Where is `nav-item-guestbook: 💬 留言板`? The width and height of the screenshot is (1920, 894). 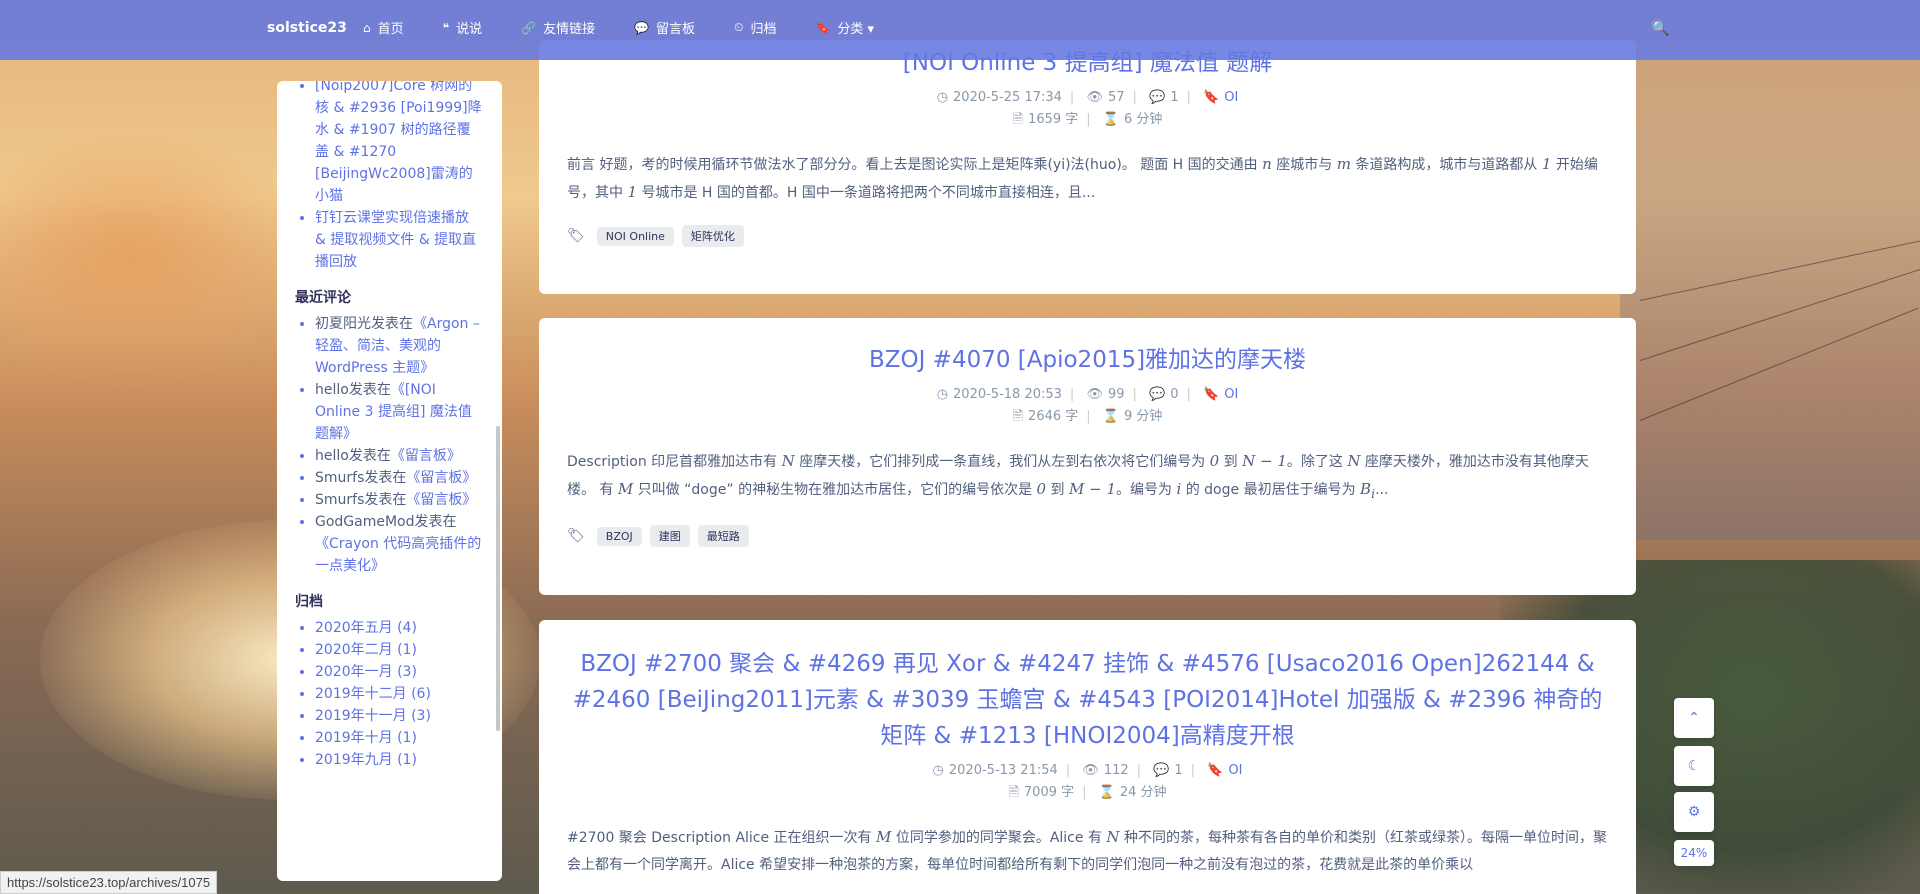 nav-item-guestbook: 💬 留言板 is located at coordinates (665, 28).